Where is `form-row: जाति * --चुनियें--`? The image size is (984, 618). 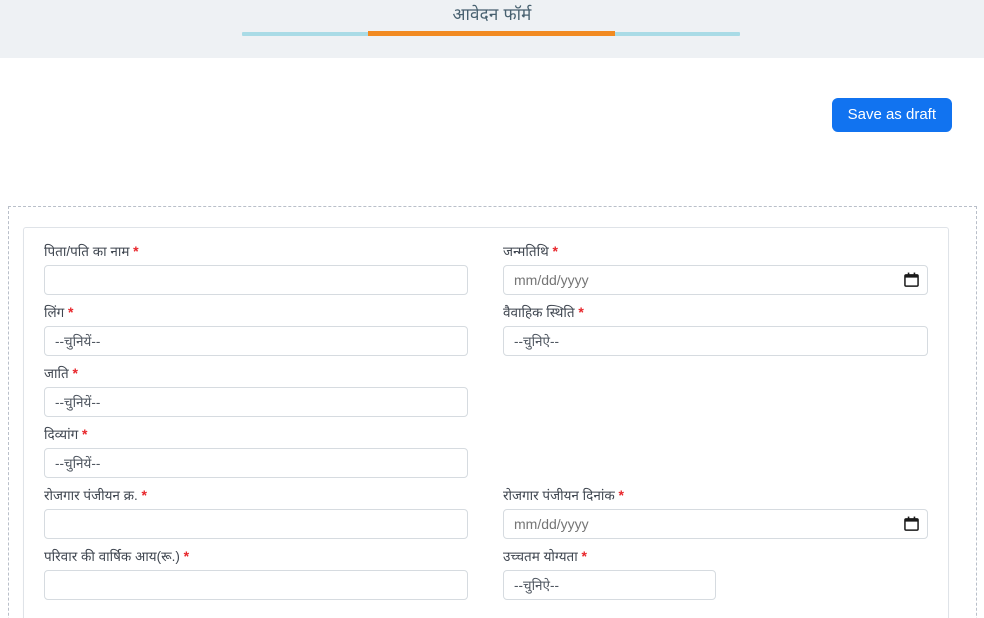
form-row: जाति * --चुनियें-- is located at coordinates (486, 394).